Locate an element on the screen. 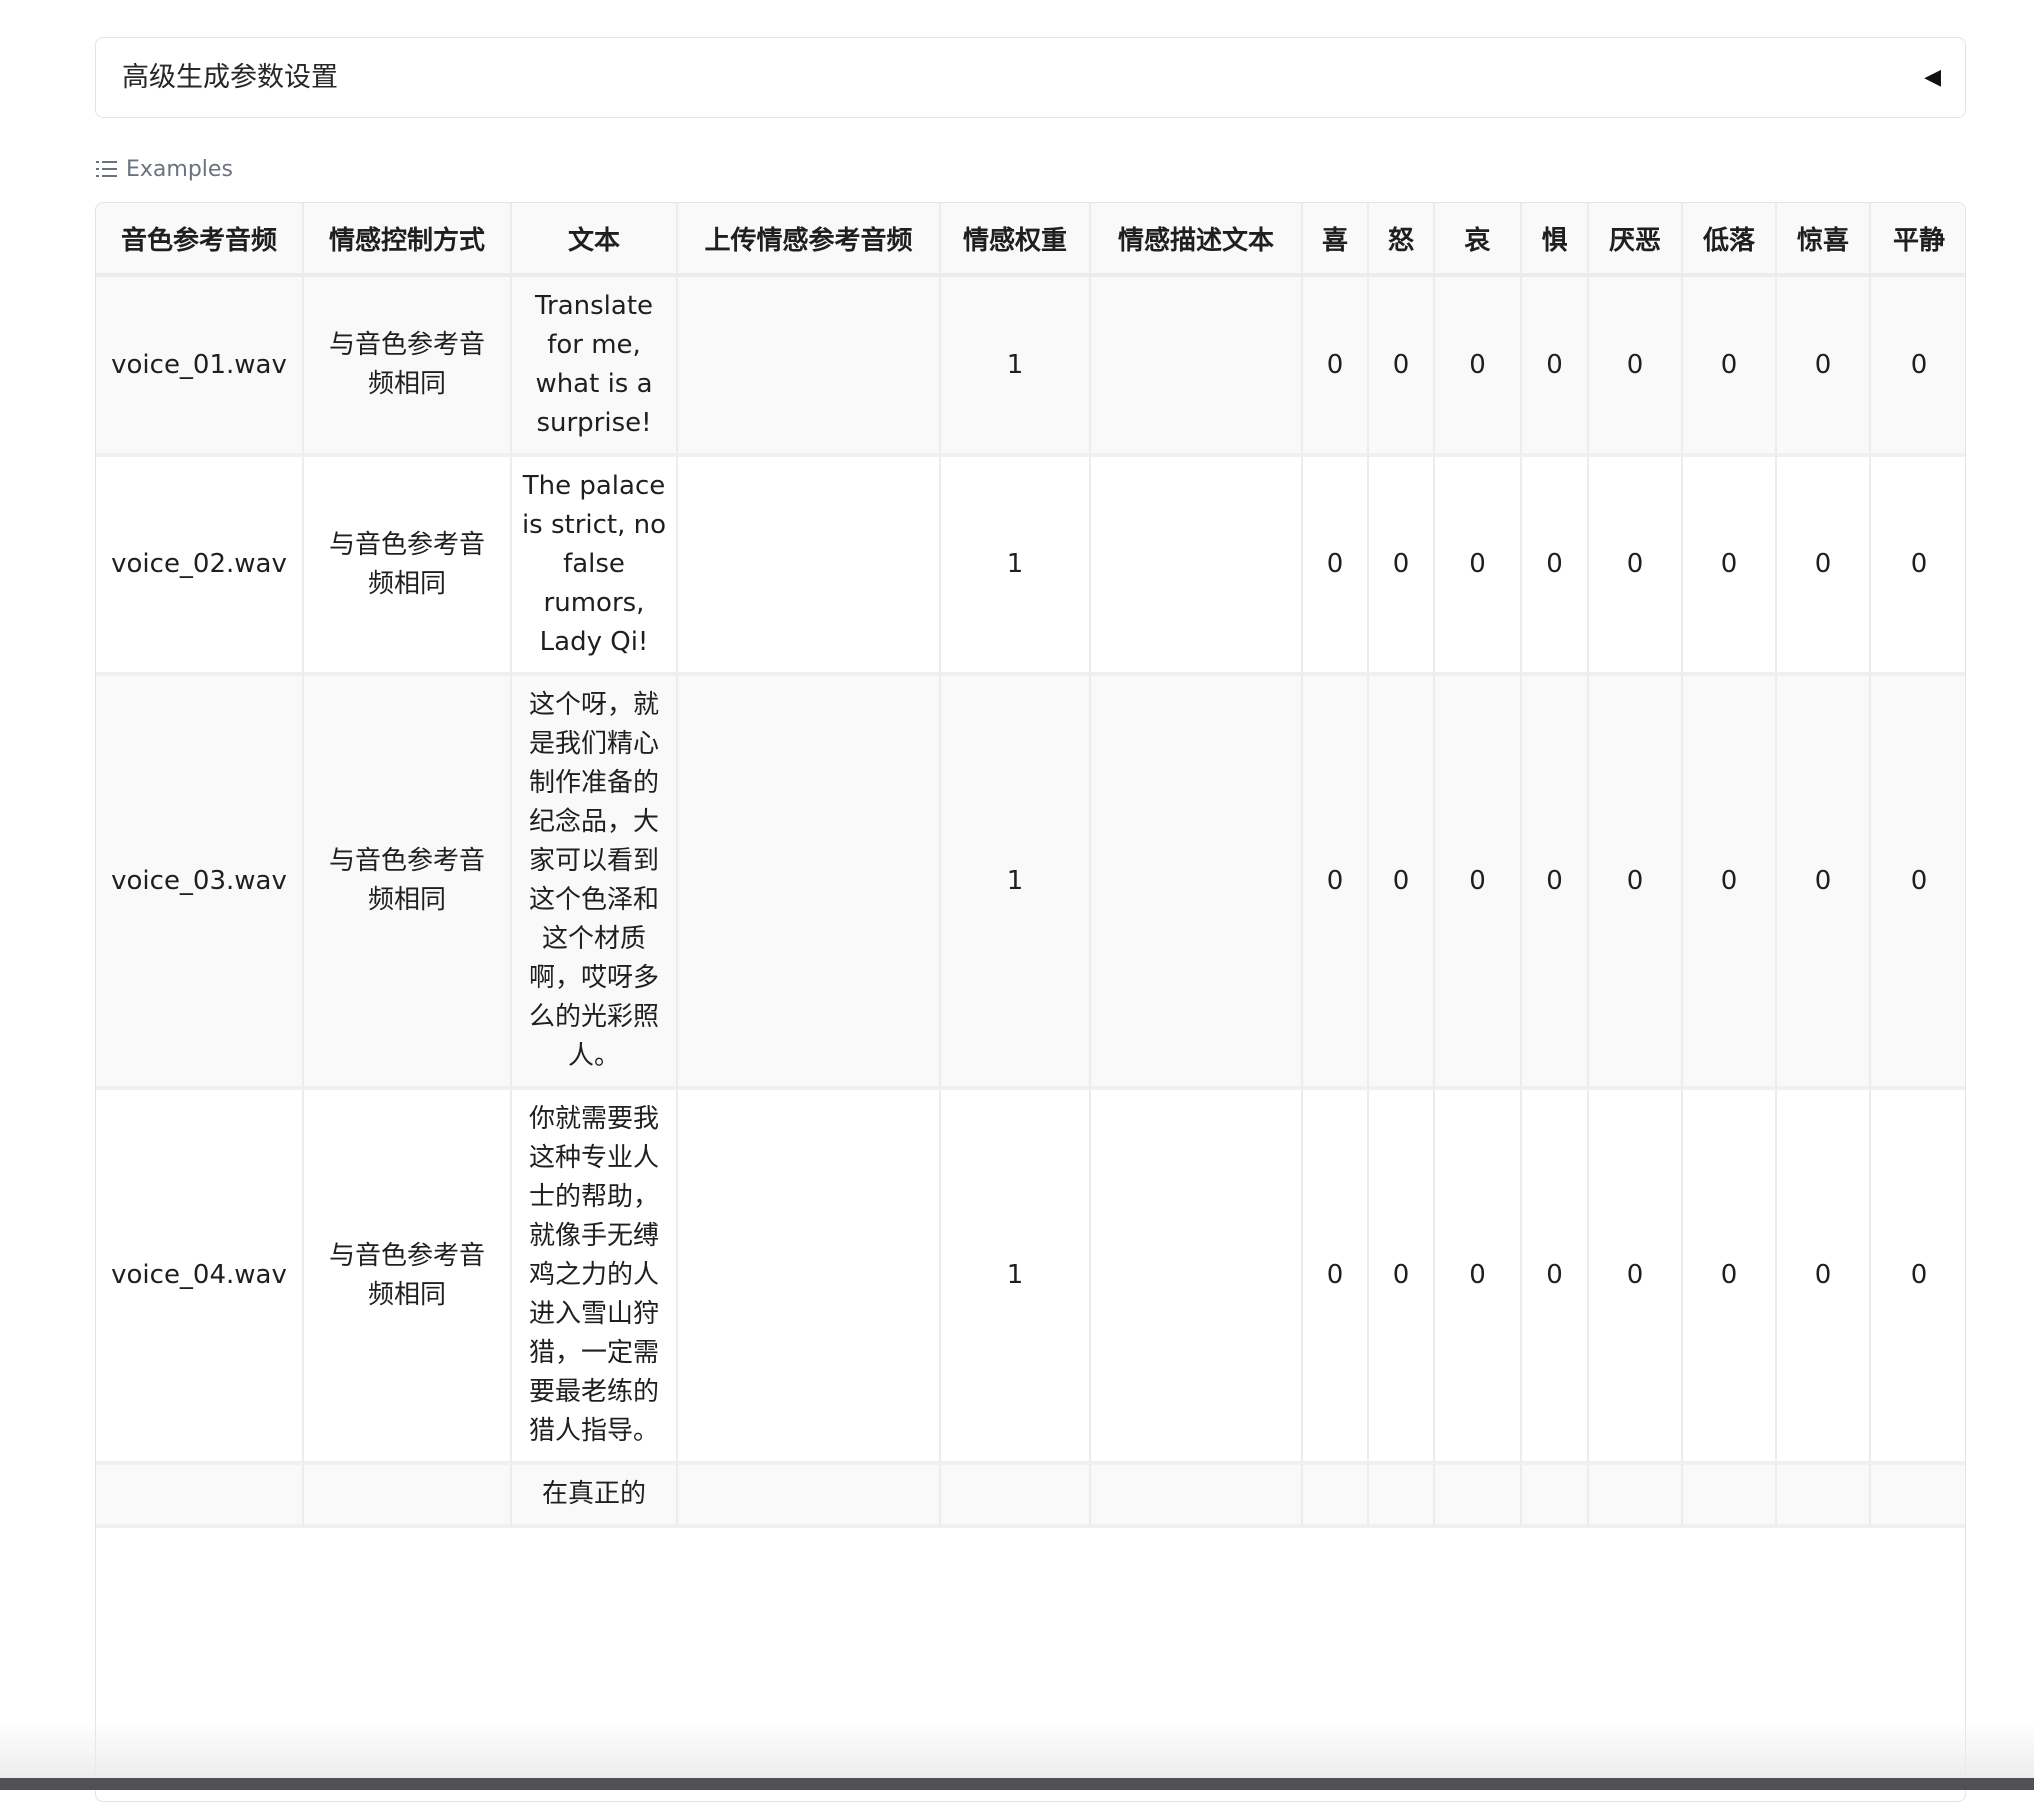  column-header: 上传情感参考音频 is located at coordinates (809, 240).